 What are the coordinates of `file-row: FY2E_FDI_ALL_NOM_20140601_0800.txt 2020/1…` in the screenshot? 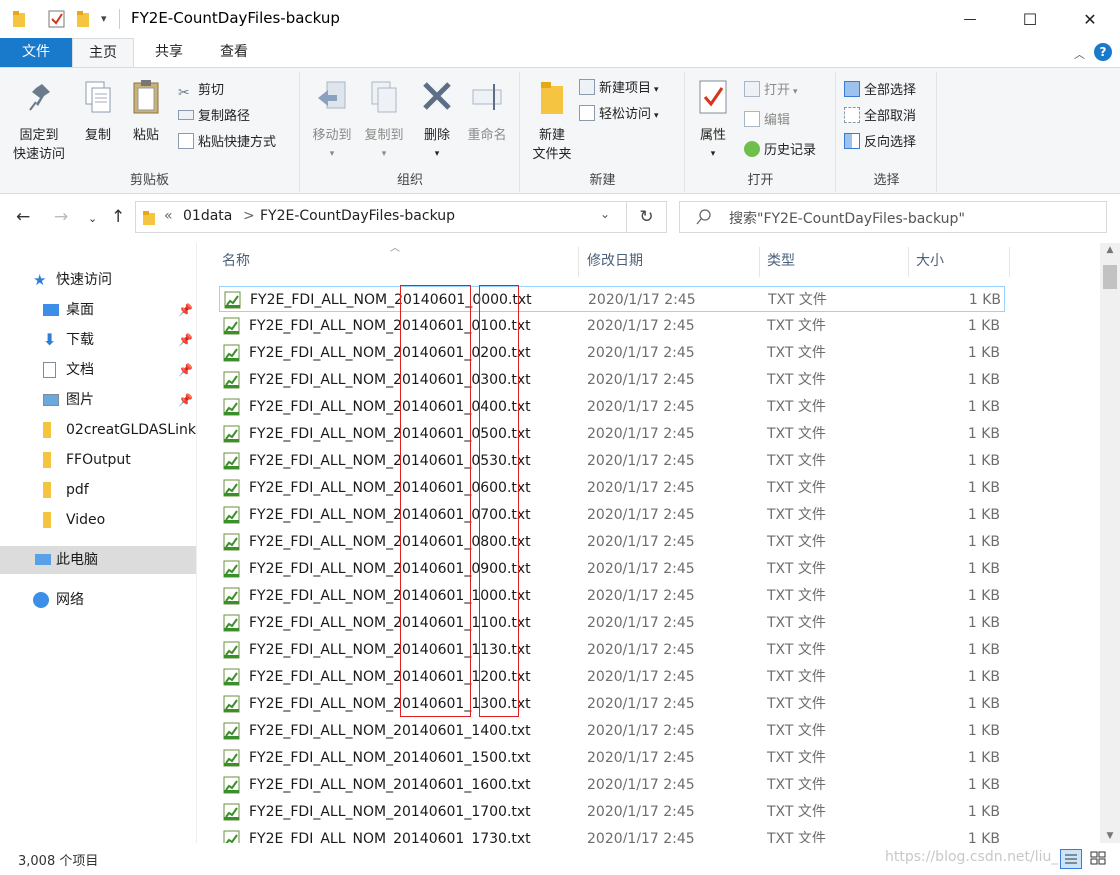 It's located at (612, 542).